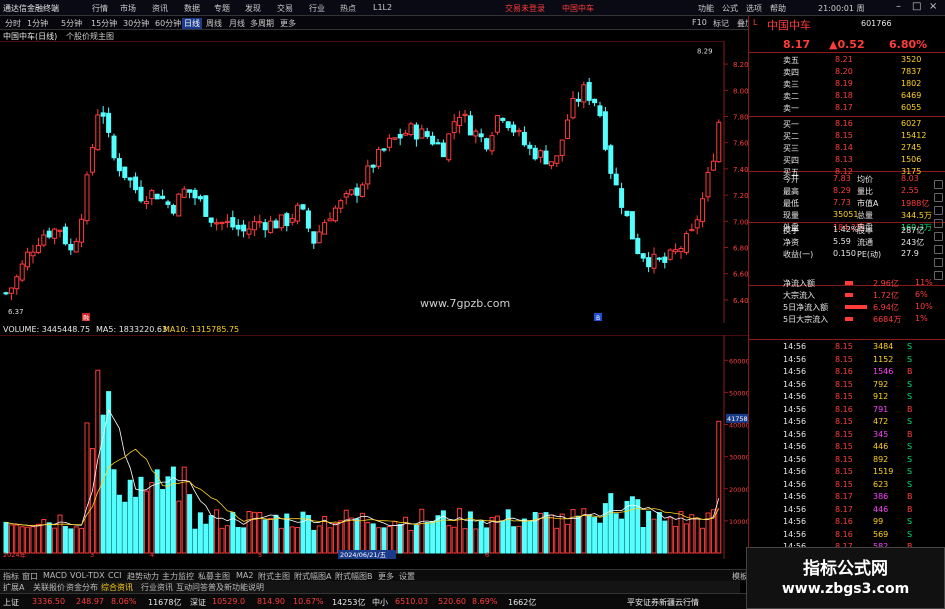 The image size is (945, 609). What do you see at coordinates (253, 8) in the screenshot?
I see `menu-item: 发现` at bounding box center [253, 8].